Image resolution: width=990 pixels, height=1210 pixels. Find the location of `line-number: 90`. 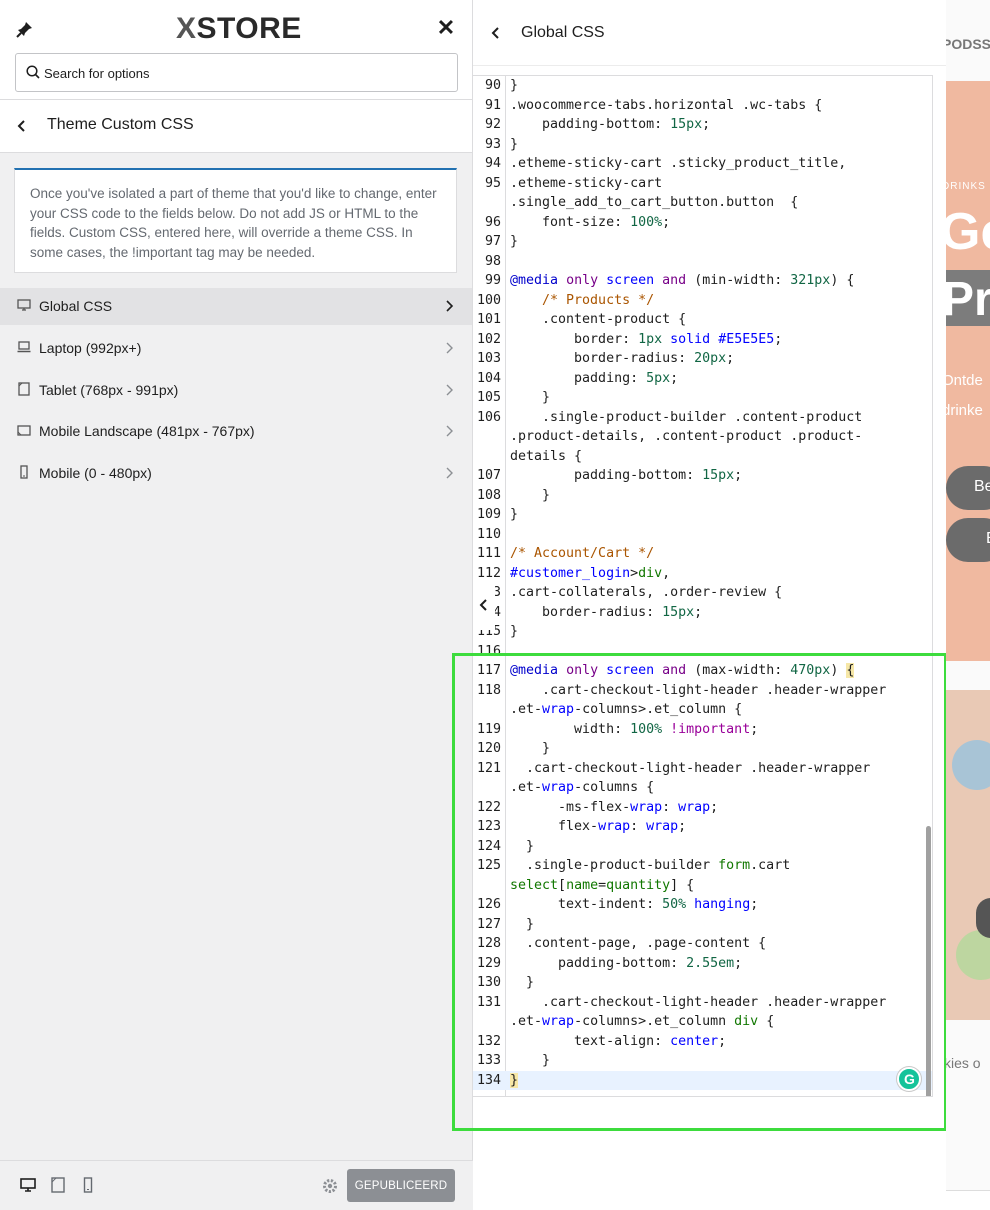

line-number: 90 is located at coordinates (492, 85).